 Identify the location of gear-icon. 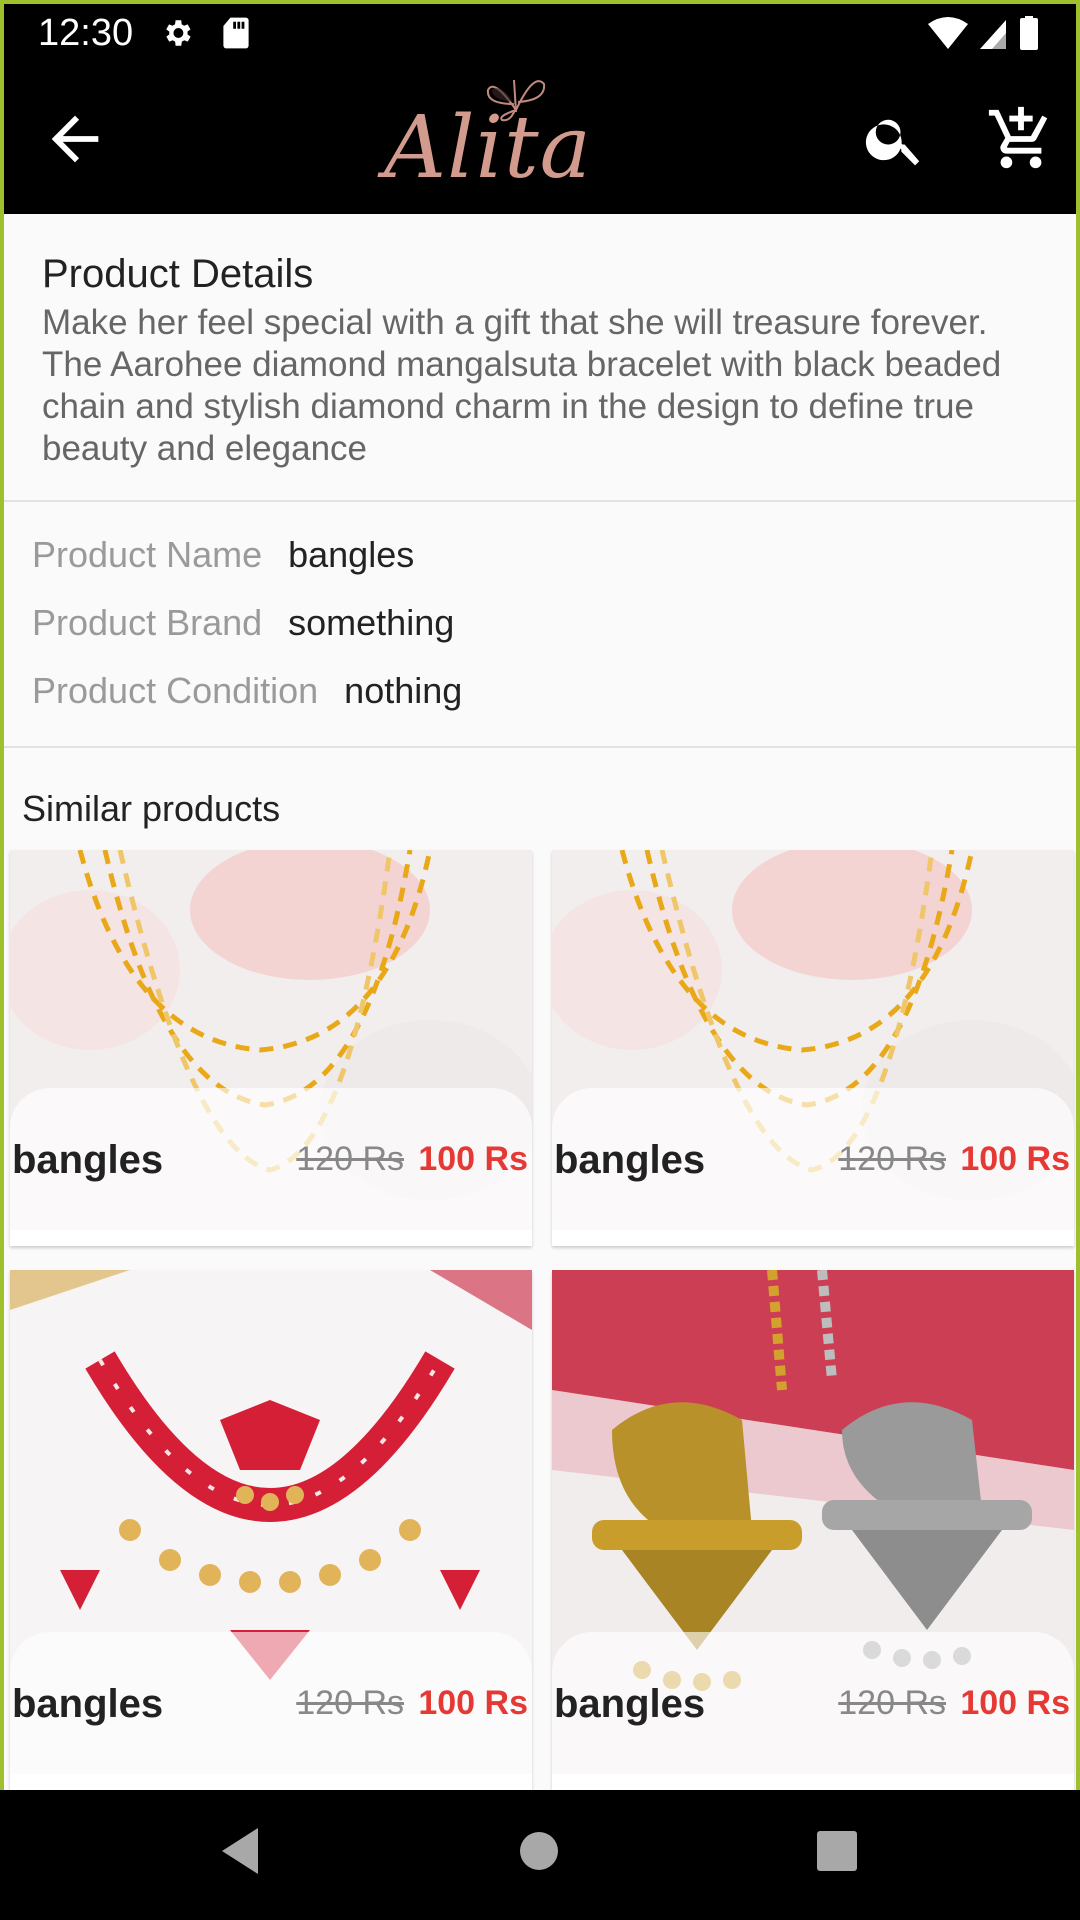
(178, 33).